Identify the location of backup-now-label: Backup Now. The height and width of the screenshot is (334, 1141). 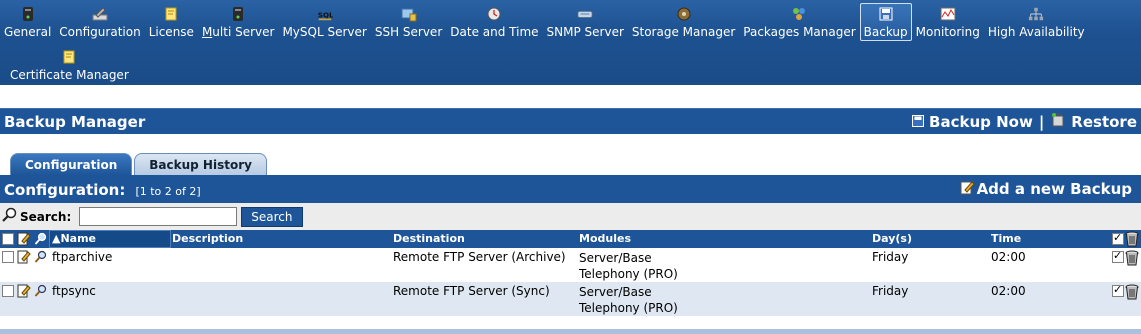
(981, 121).